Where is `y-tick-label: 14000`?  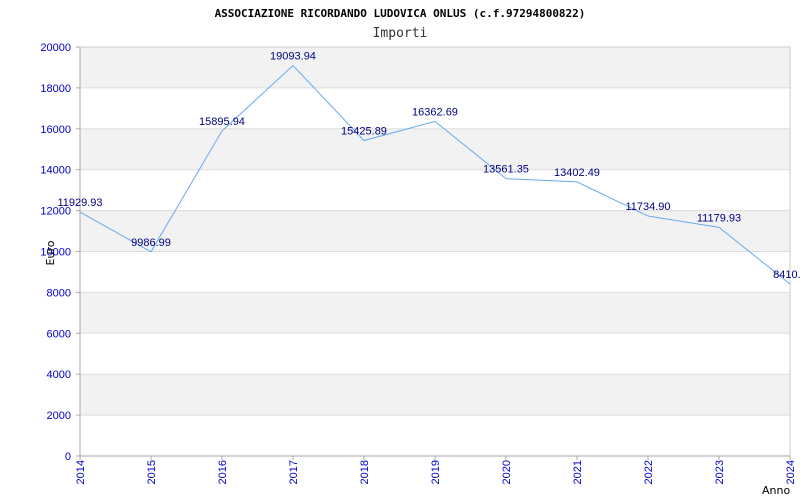 y-tick-label: 14000 is located at coordinates (55, 171).